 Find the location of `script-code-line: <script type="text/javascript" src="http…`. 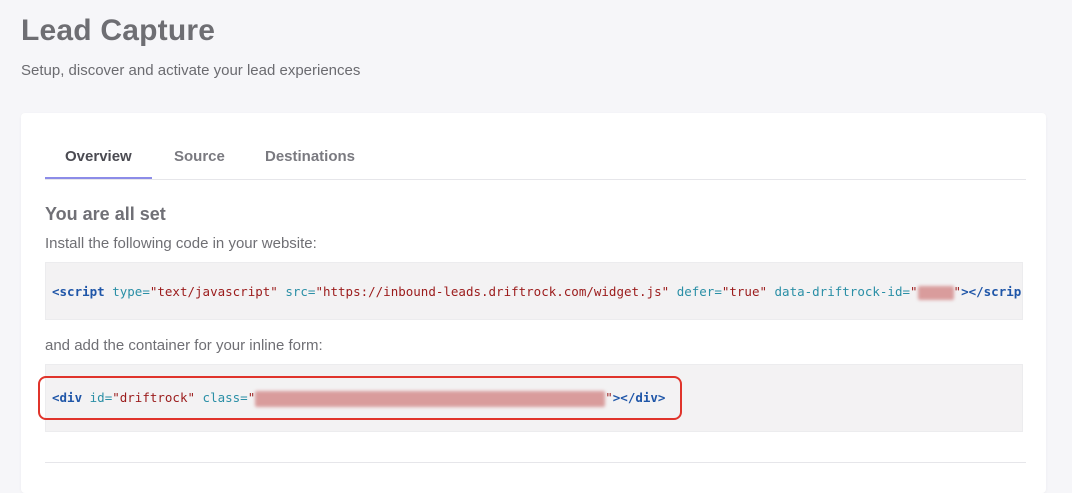

script-code-line: <script type="text/javascript" src="http… is located at coordinates (536, 292).